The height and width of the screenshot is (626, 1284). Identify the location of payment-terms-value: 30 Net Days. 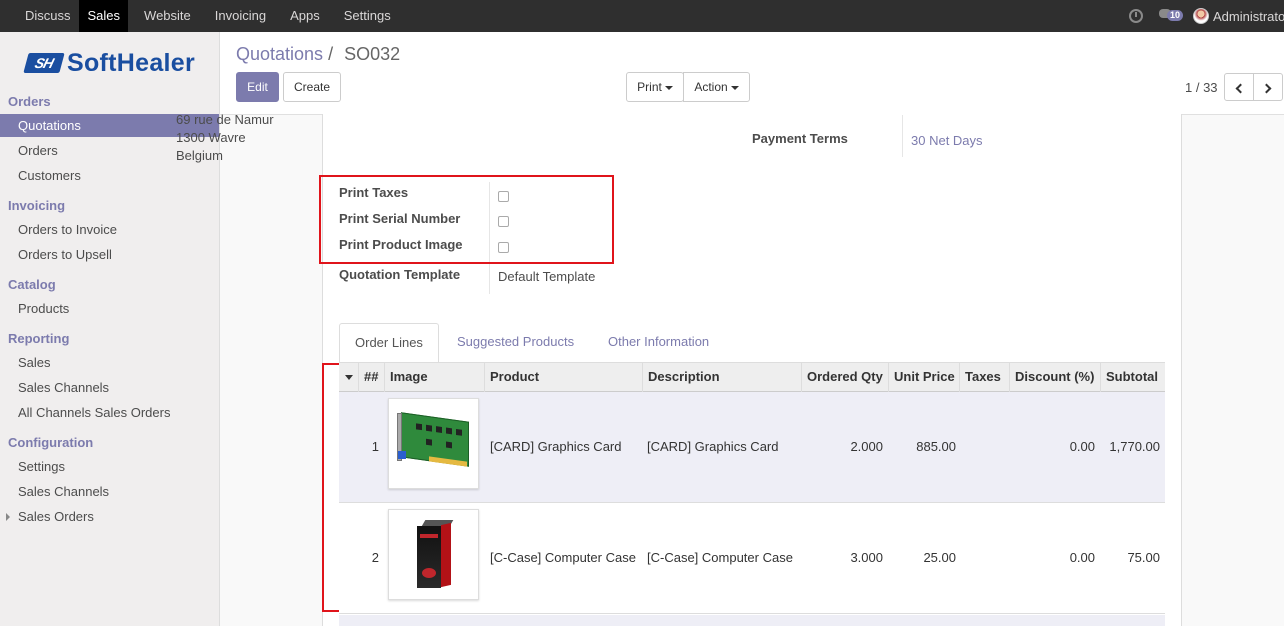
(947, 140).